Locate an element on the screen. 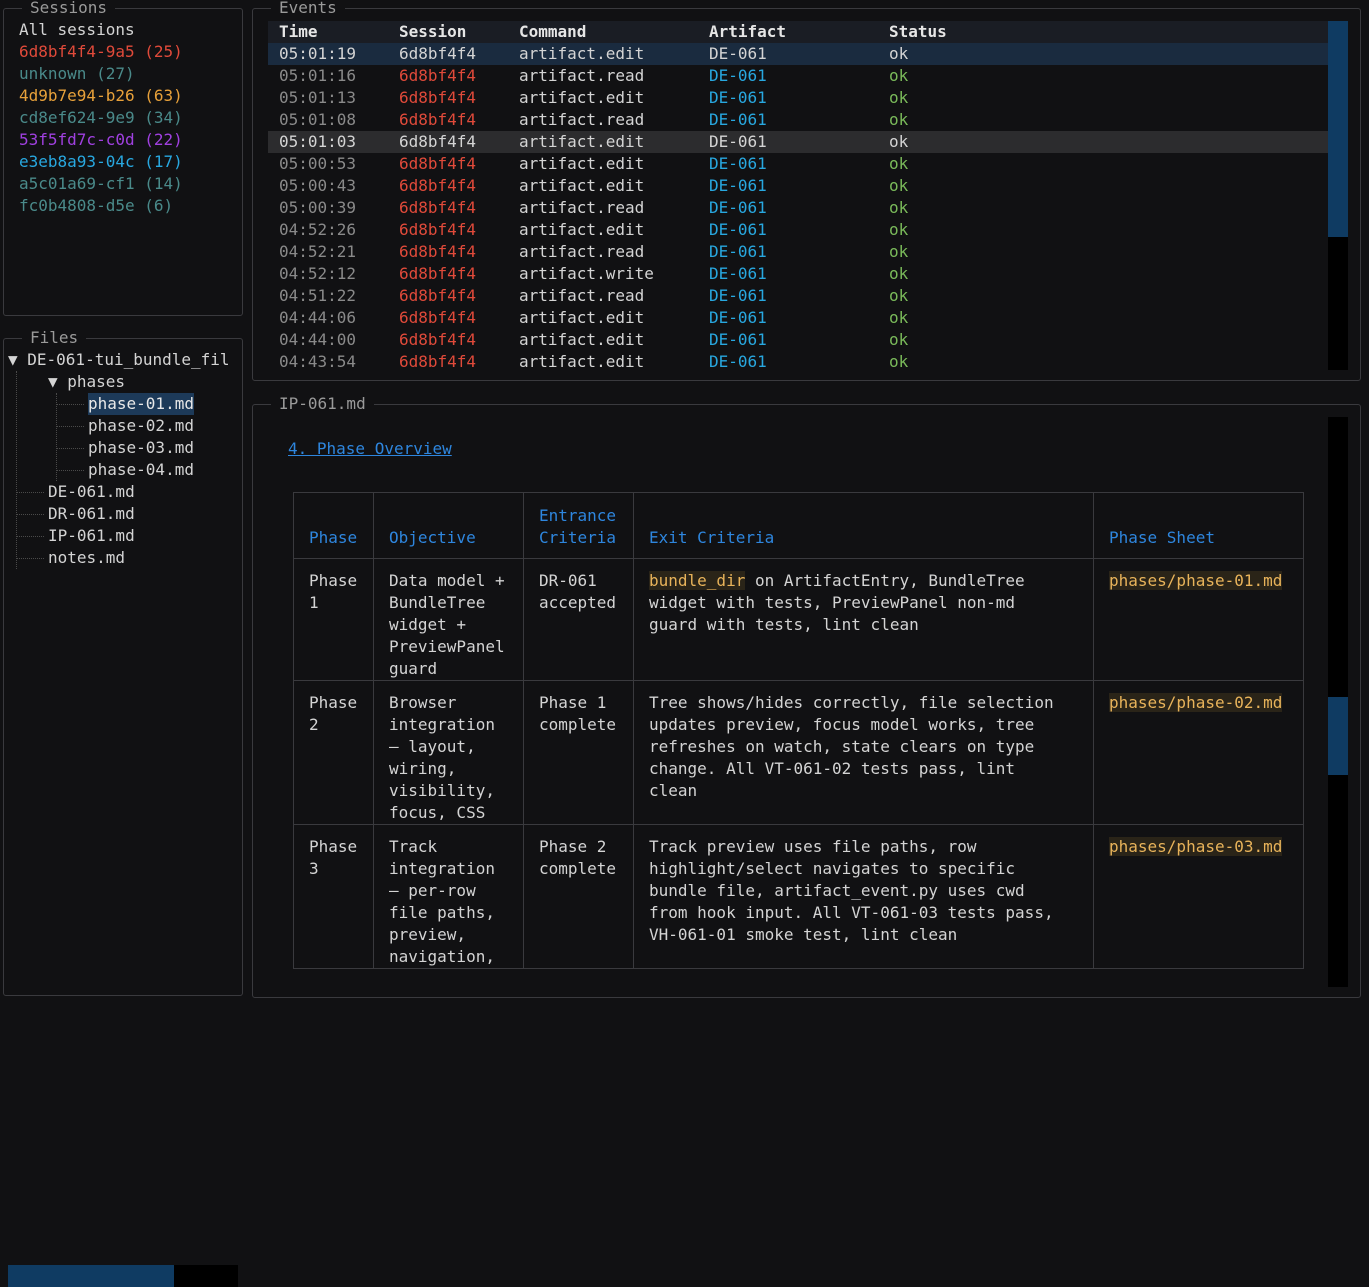  phase-sheet-link: phases/phase-01.md is located at coordinates (1196, 580).